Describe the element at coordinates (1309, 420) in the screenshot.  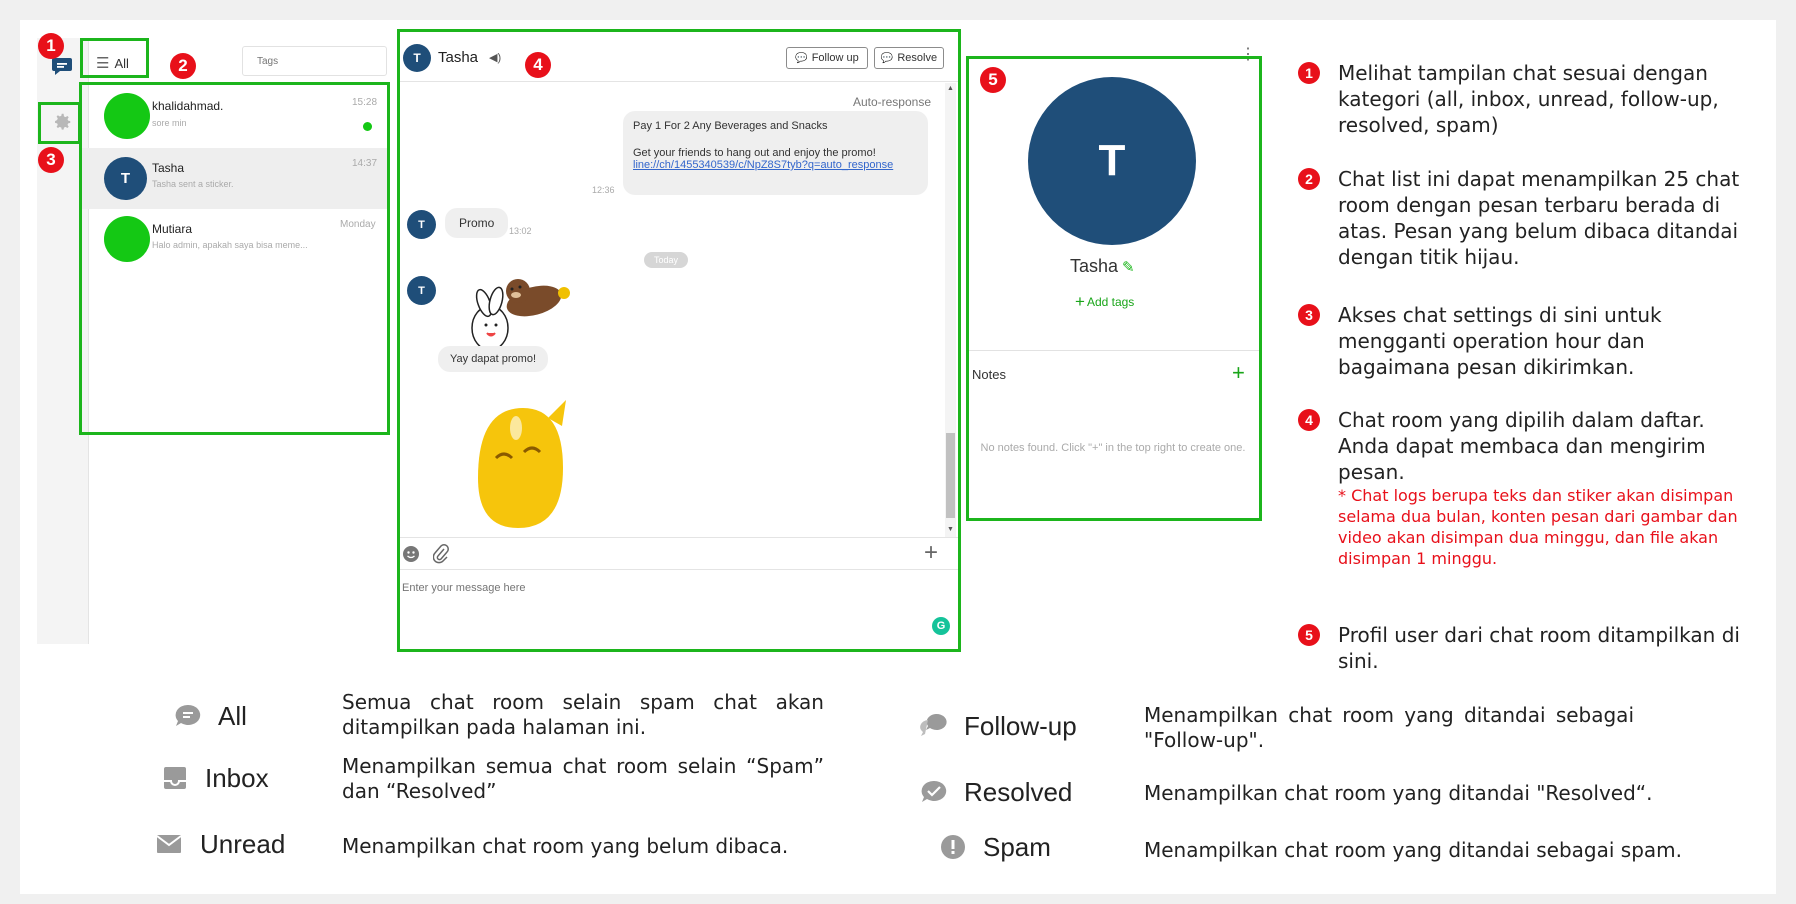
I see `annotation-badge: 4` at that location.